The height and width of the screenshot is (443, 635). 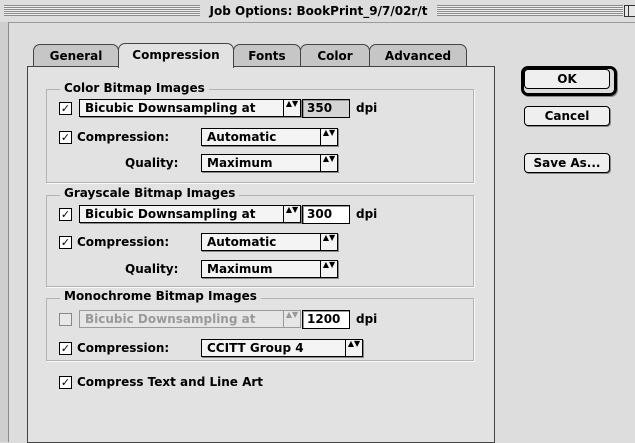 I want to click on grayscale-compression-checkbox: ✓, so click(x=65, y=242).